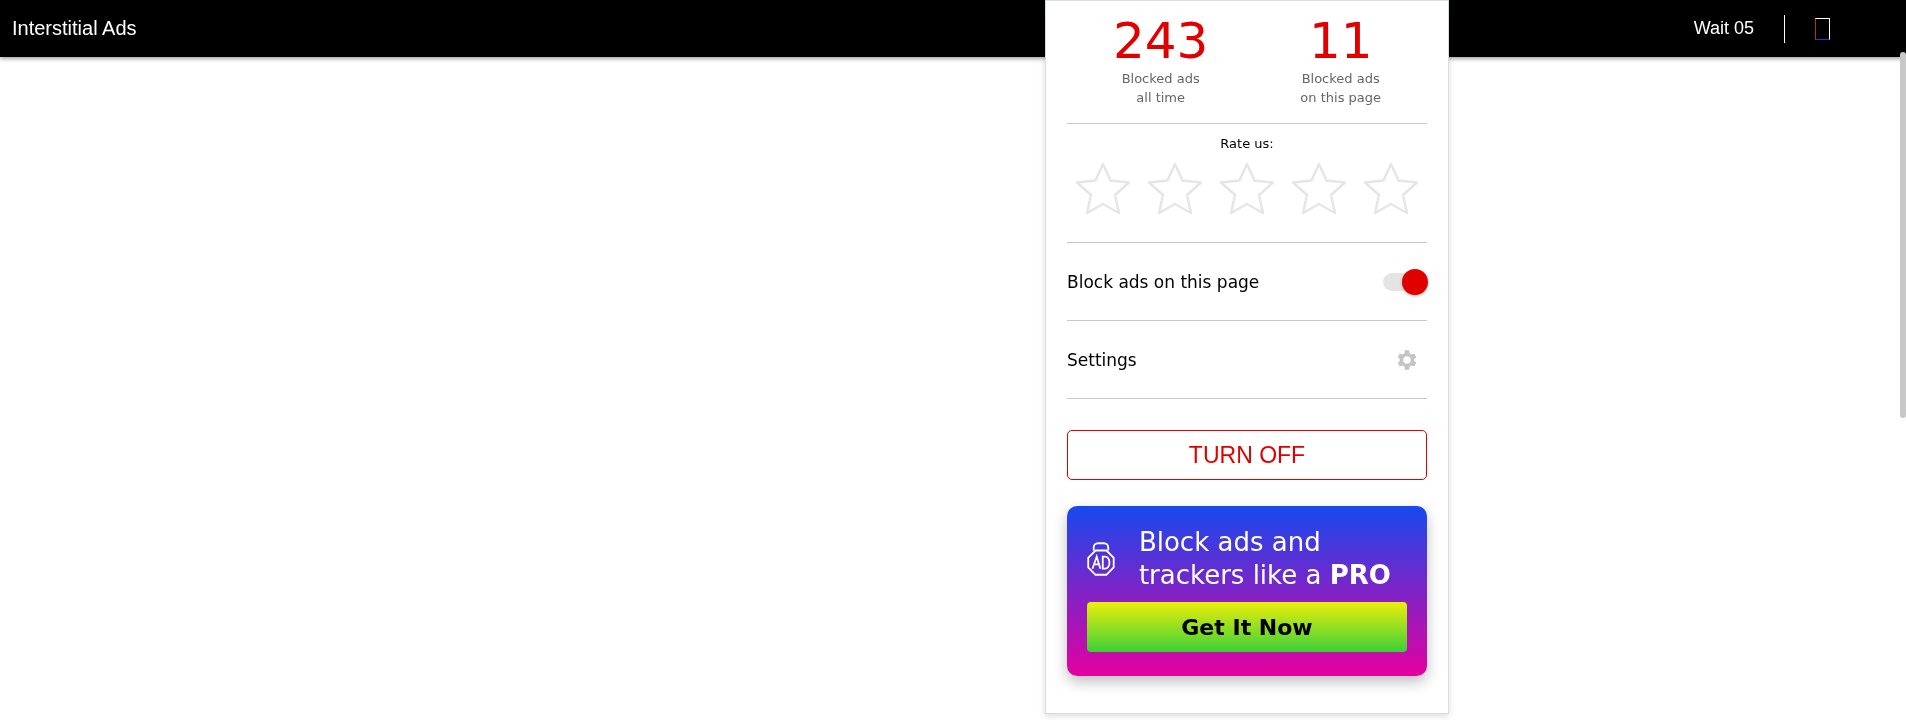  What do you see at coordinates (1163, 281) in the screenshot?
I see `block-ads-label: Block ads on this page` at bounding box center [1163, 281].